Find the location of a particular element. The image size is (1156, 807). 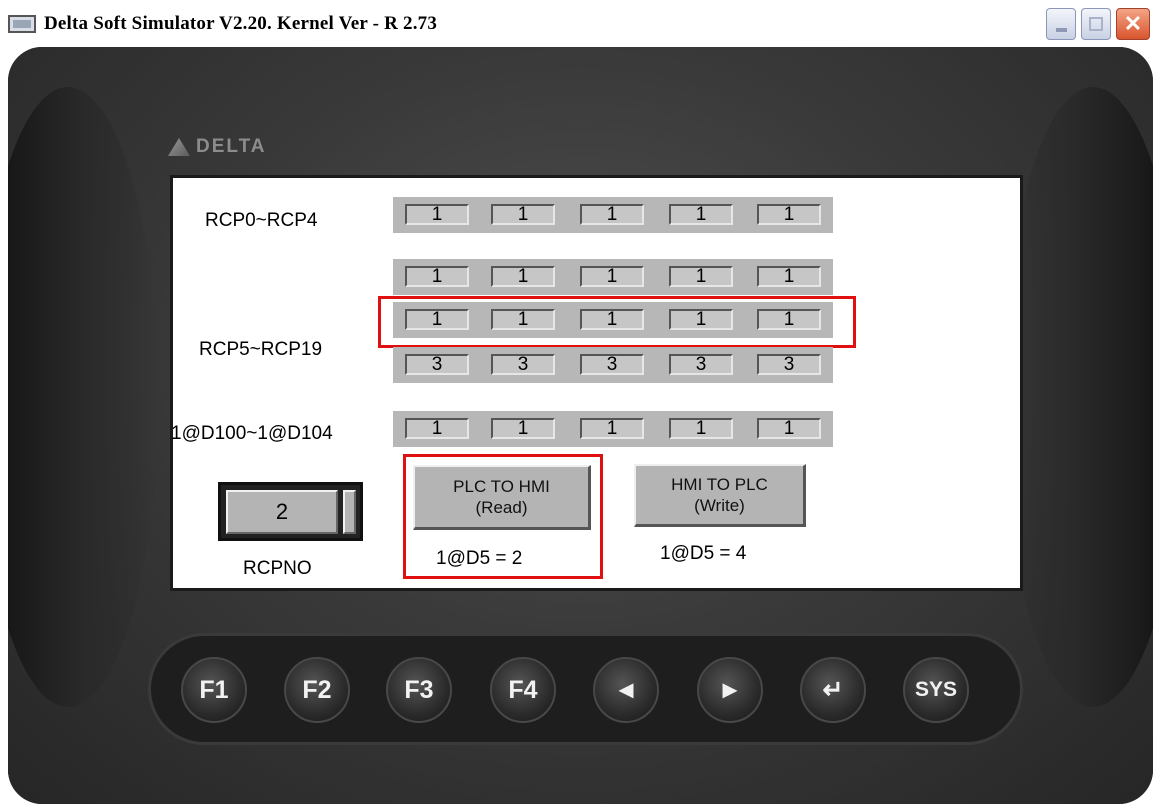

d101-field: 1 is located at coordinates (523, 428).